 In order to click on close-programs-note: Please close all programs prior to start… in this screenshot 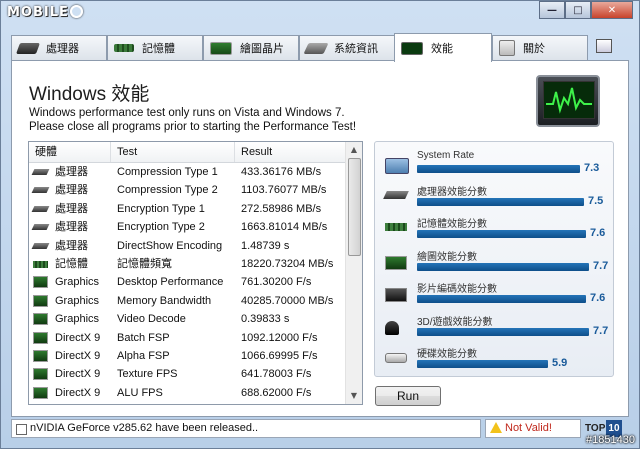, I will do `click(193, 127)`.